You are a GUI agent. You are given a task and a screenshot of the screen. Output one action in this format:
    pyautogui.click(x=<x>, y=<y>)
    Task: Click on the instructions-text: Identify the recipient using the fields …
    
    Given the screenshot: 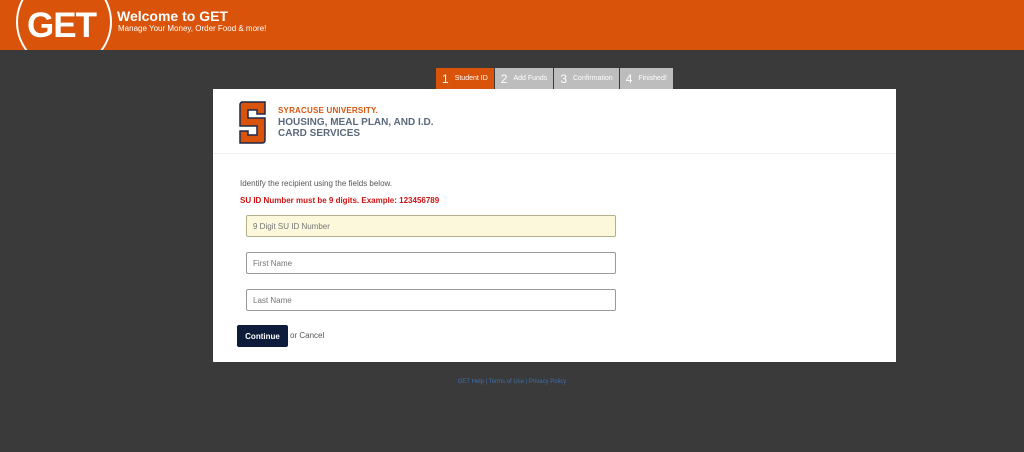 What is the action you would take?
    pyautogui.click(x=316, y=183)
    